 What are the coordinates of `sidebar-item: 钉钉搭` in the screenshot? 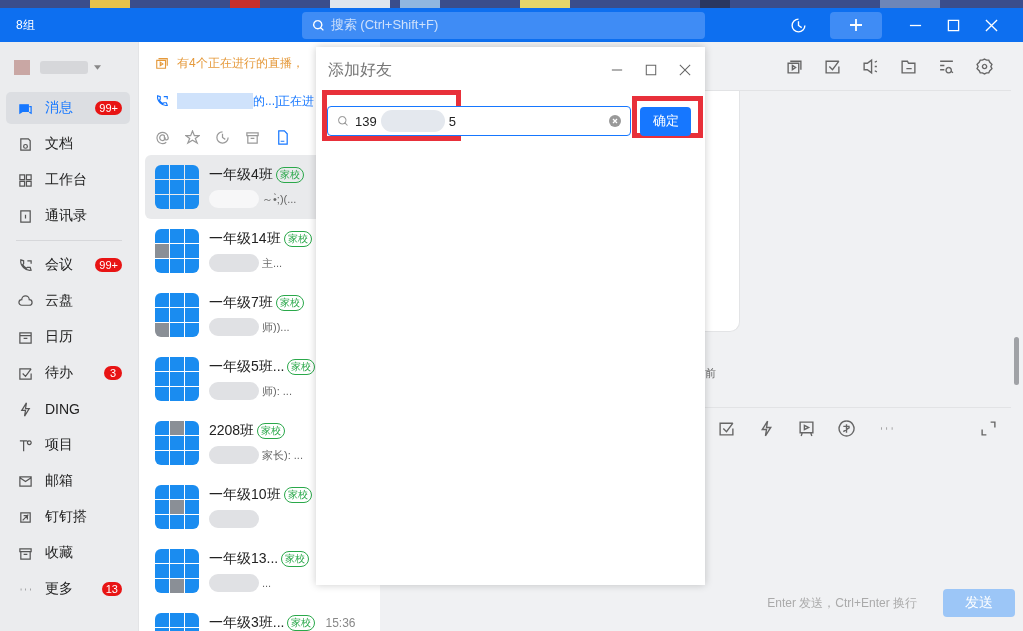 It's located at (68, 517).